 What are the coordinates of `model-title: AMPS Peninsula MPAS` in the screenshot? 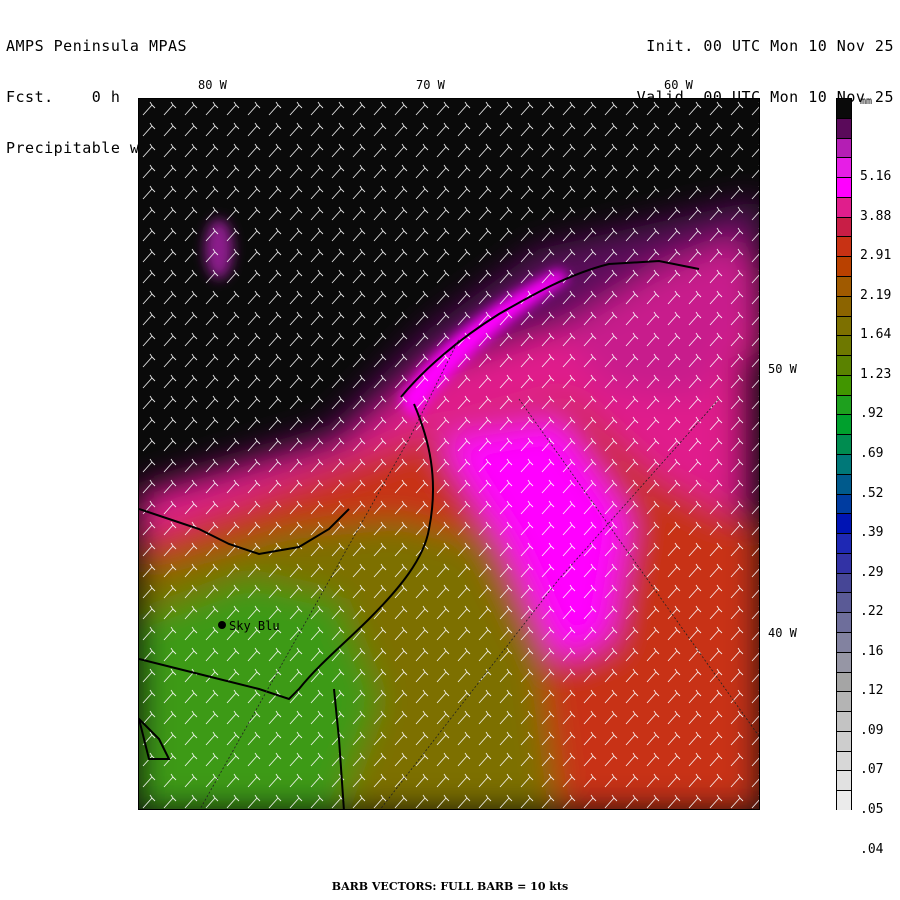 It's located at (97, 46).